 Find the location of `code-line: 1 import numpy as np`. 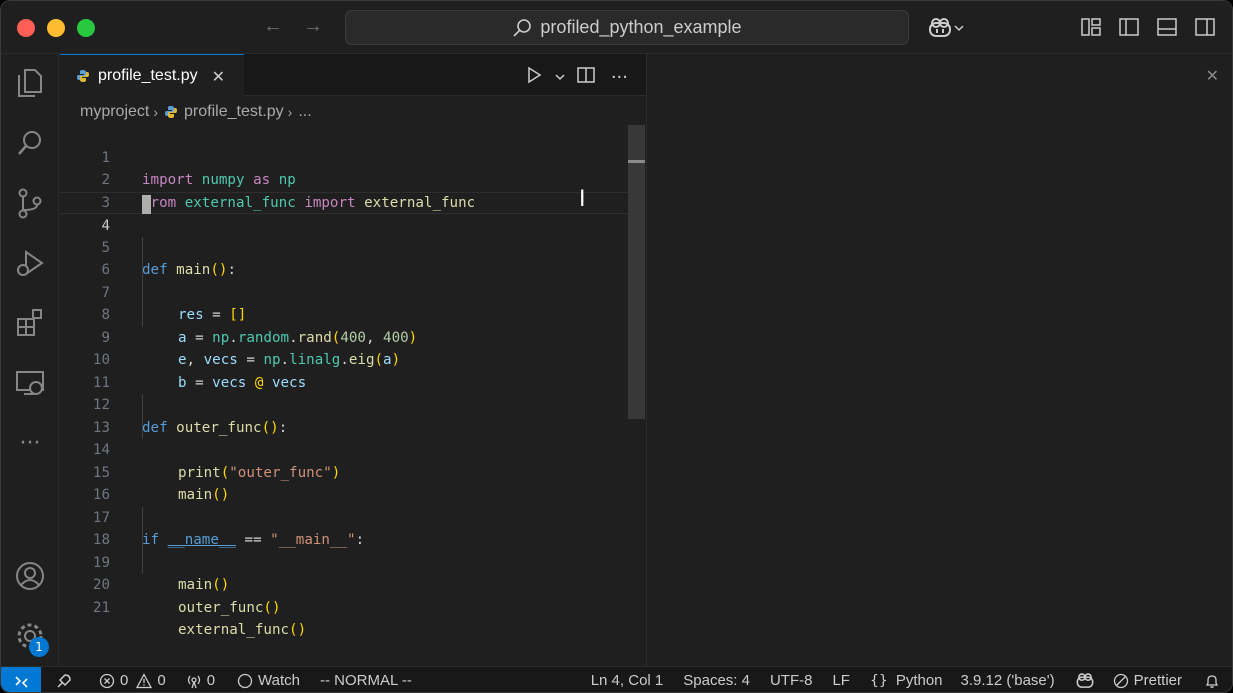

code-line: 1 import numpy as np is located at coordinates (344, 156).